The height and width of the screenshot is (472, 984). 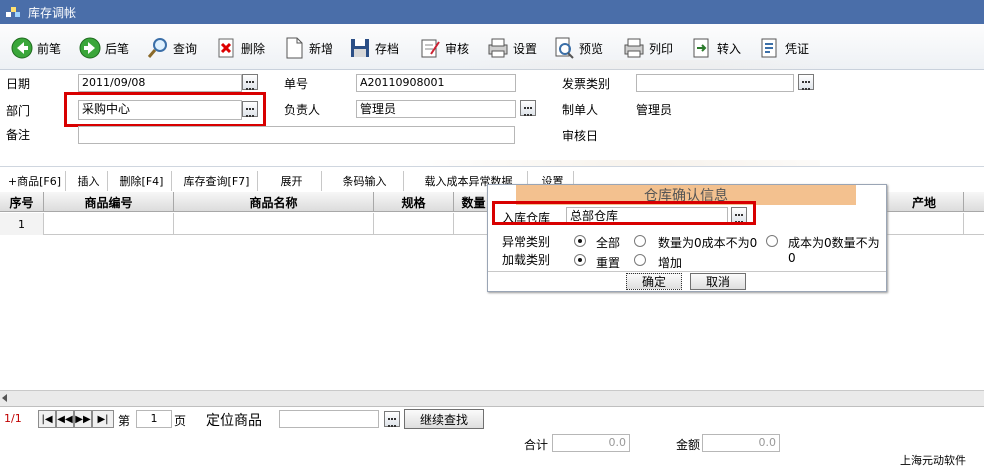 I want to click on col-item-code: 商品编号, so click(x=109, y=202).